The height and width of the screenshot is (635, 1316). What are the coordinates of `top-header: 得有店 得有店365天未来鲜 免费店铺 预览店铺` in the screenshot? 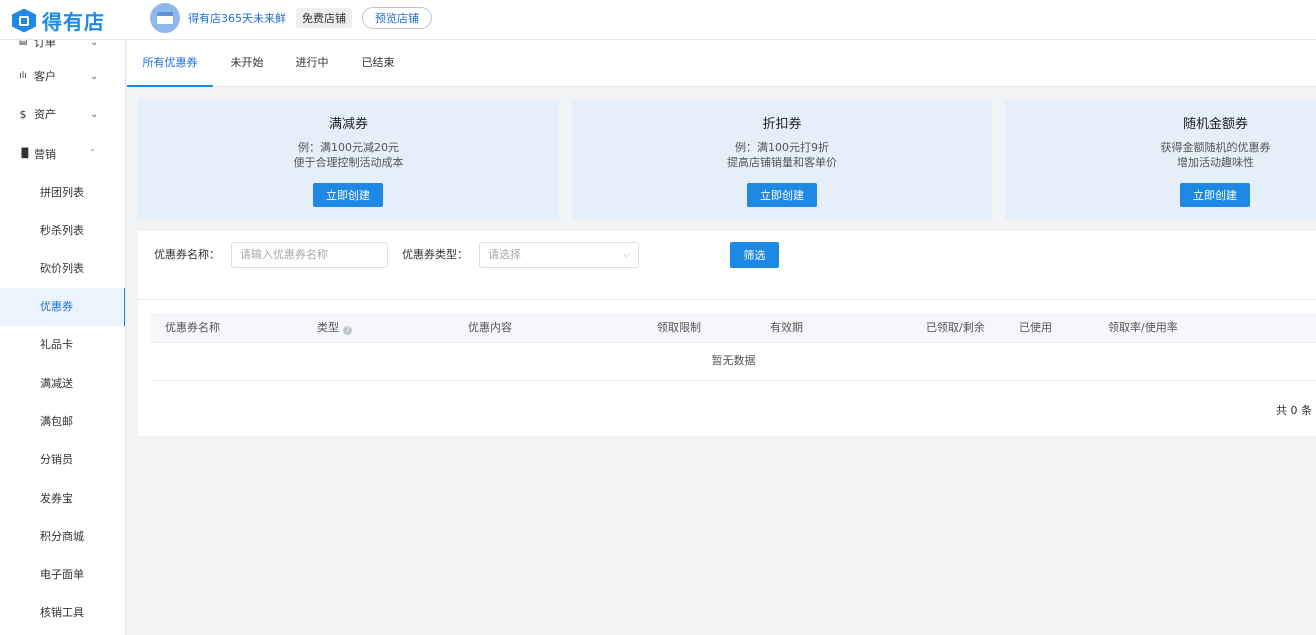 It's located at (658, 20).